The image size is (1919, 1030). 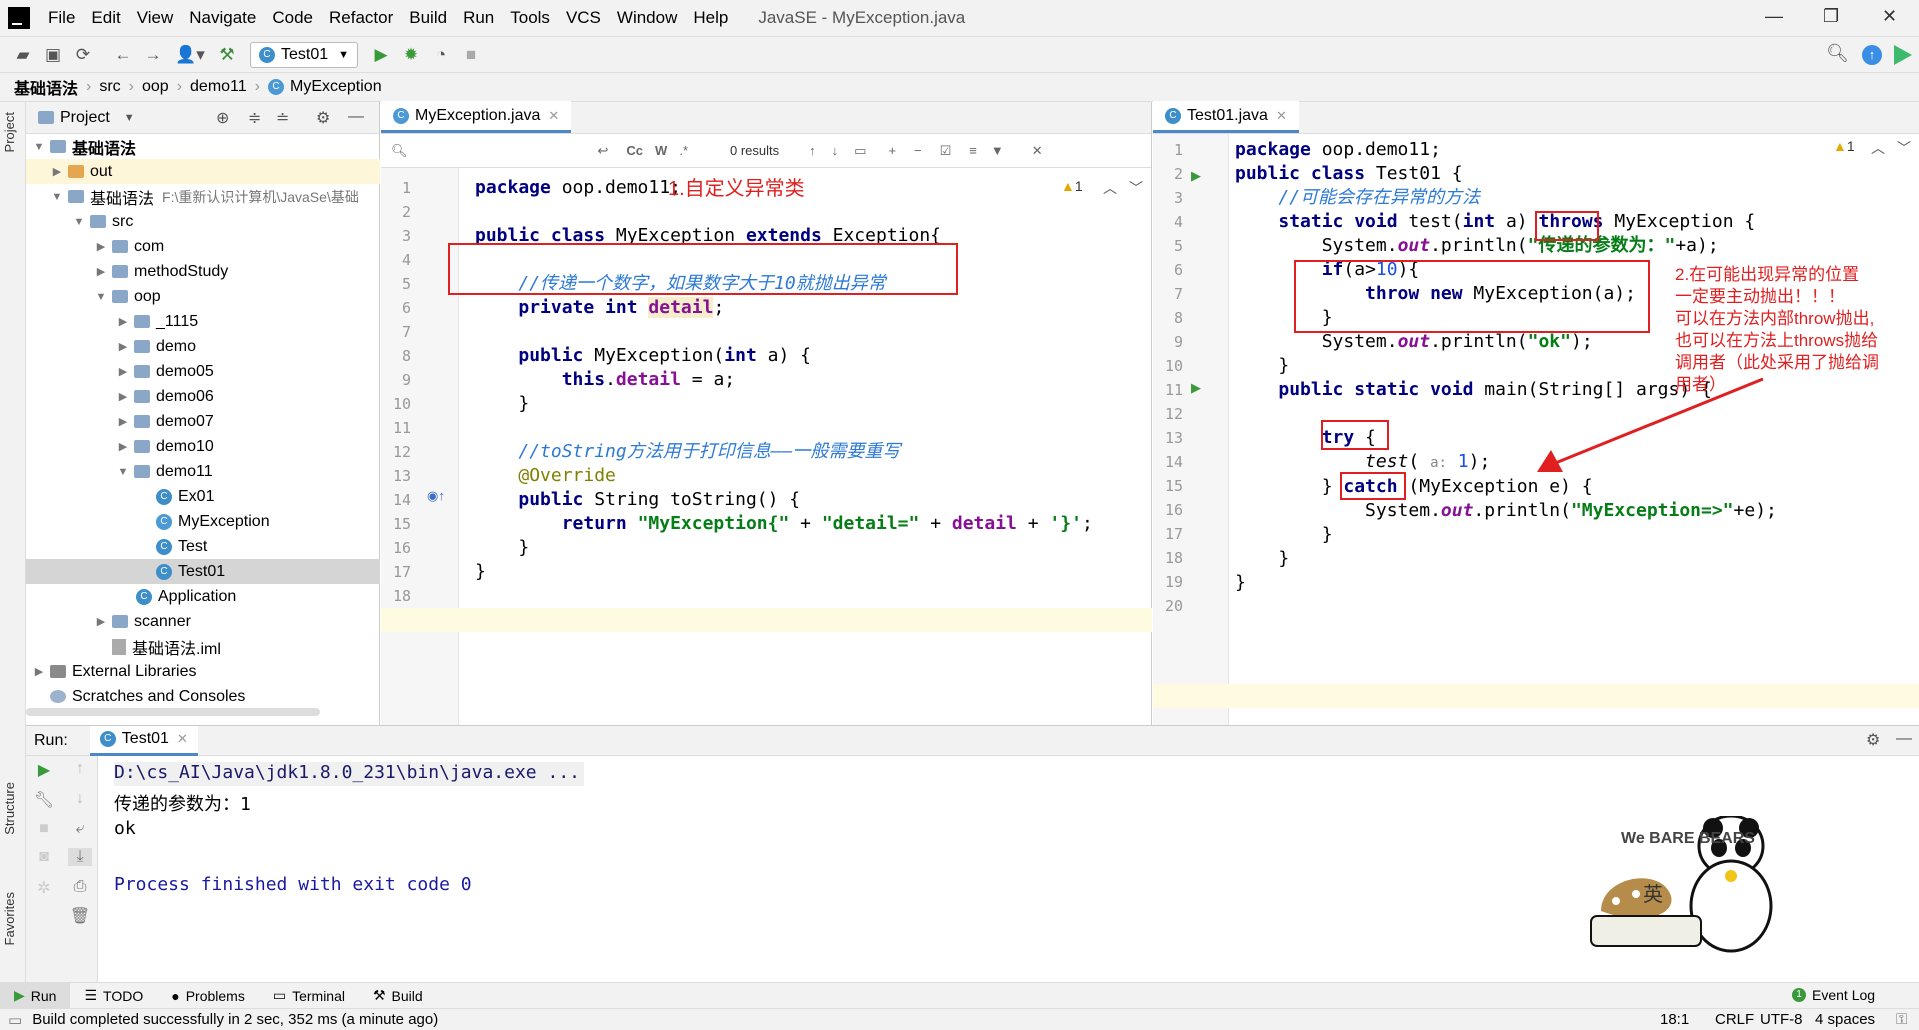 I want to click on build-hammer-icon: ⚒, so click(x=227, y=55).